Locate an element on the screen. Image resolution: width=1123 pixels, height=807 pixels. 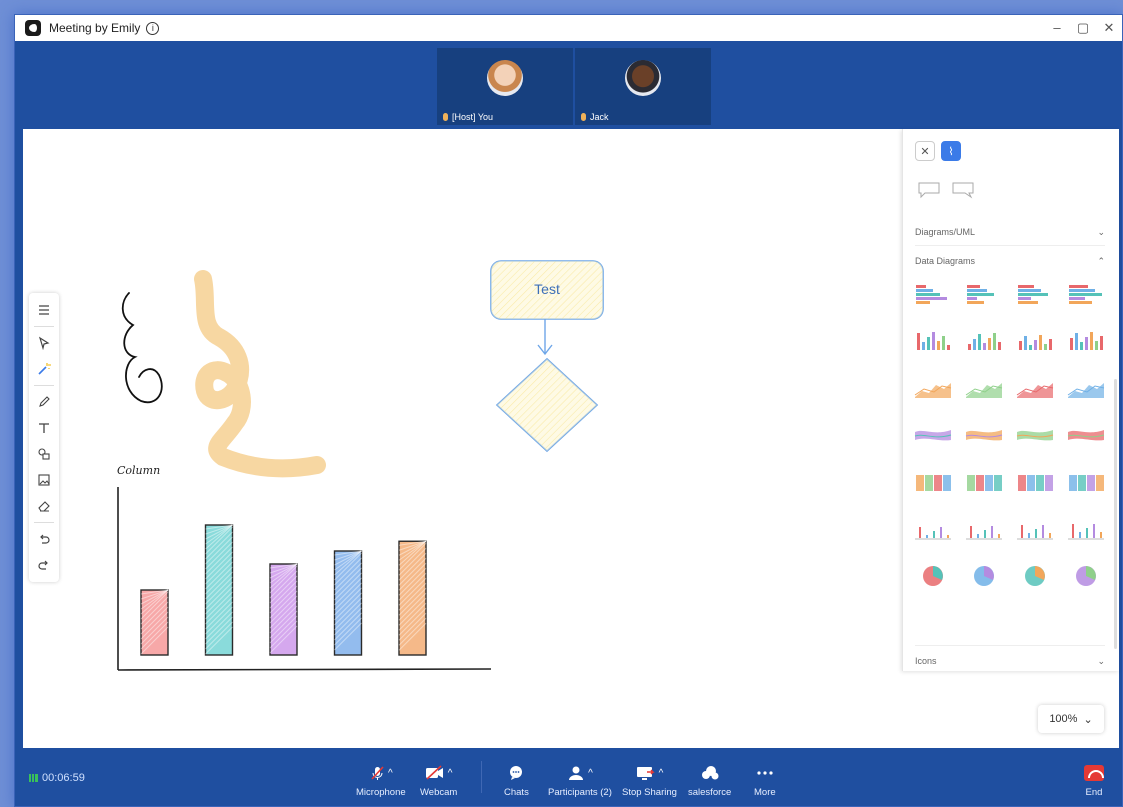
chats-button: Chats is located at coordinates (516, 780).